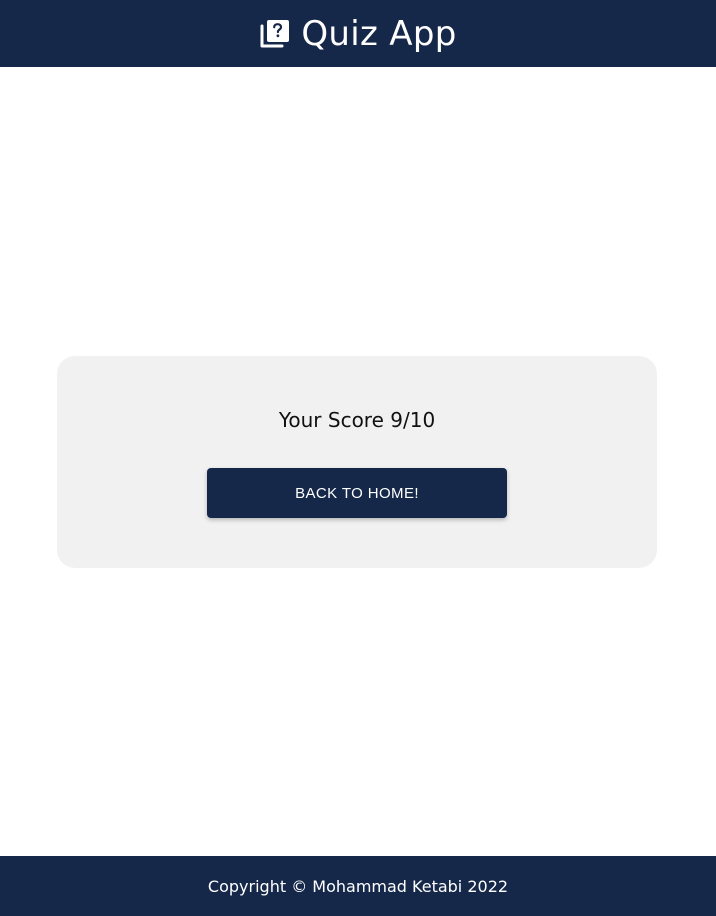  What do you see at coordinates (357, 420) in the screenshot?
I see `score-text: Your Score 9/10` at bounding box center [357, 420].